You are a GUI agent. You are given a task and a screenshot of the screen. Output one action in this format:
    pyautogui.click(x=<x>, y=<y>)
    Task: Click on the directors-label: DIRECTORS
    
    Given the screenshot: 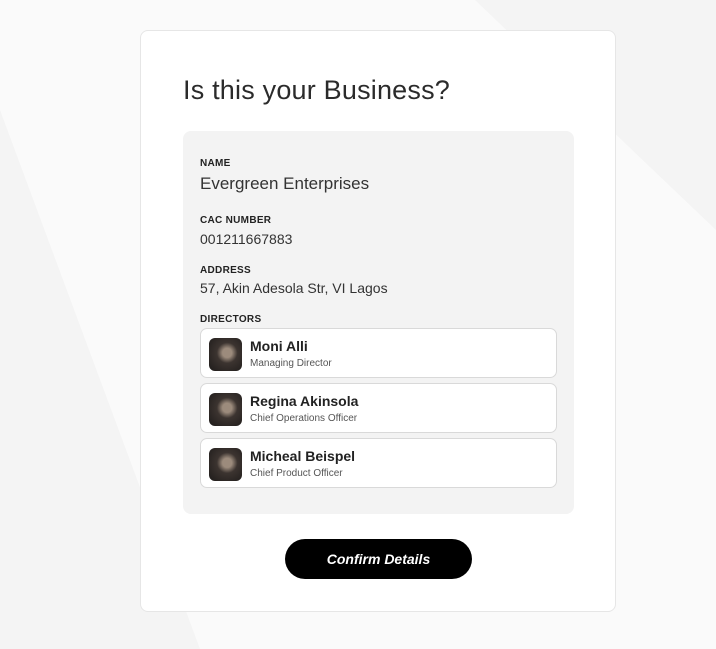 What is the action you would take?
    pyautogui.click(x=231, y=319)
    